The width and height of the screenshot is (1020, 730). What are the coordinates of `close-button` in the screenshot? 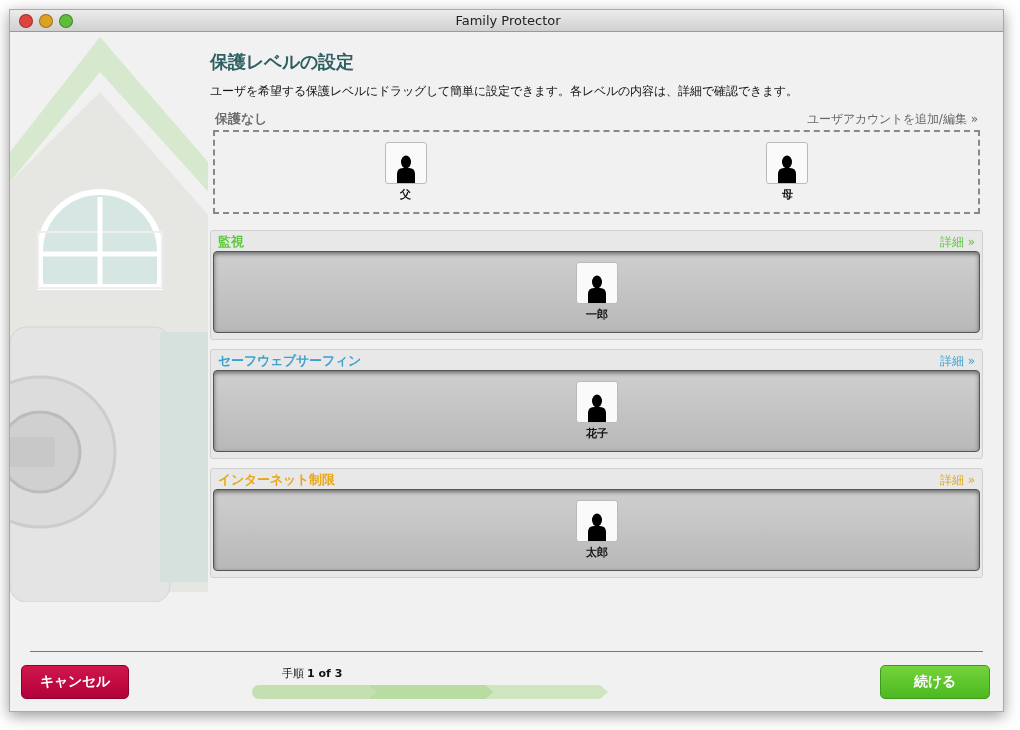 It's located at (26, 20).